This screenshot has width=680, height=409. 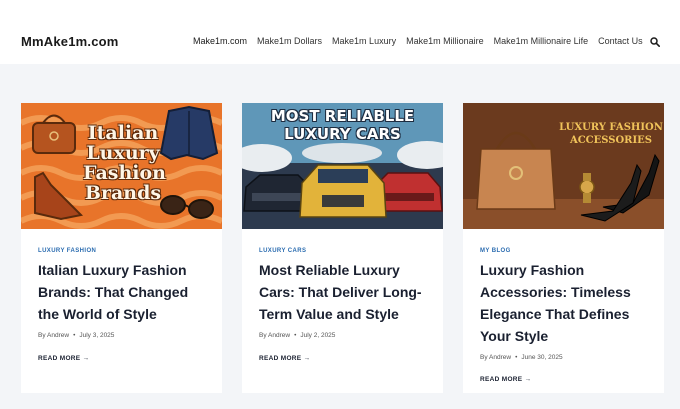 I want to click on caption-line: Italian, so click(x=123, y=133).